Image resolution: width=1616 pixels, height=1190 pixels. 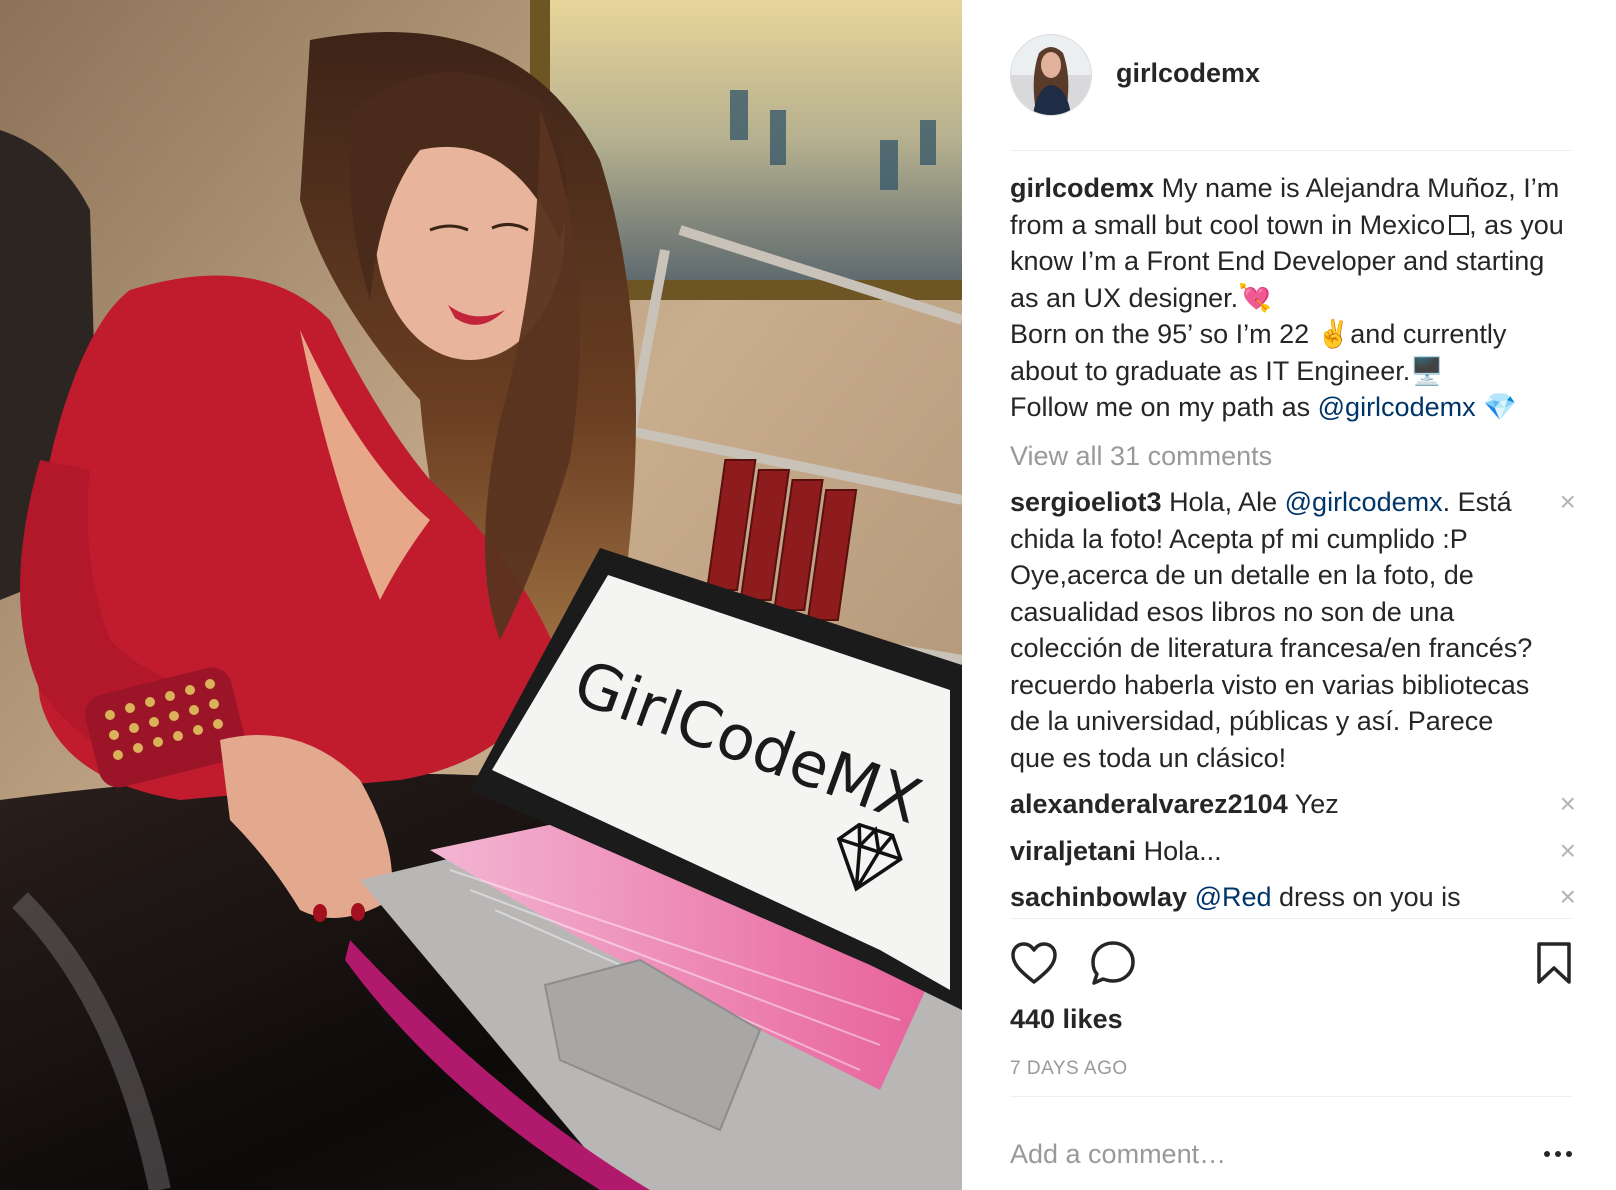 What do you see at coordinates (1233, 897) in the screenshot?
I see `comment-mention: @Red` at bounding box center [1233, 897].